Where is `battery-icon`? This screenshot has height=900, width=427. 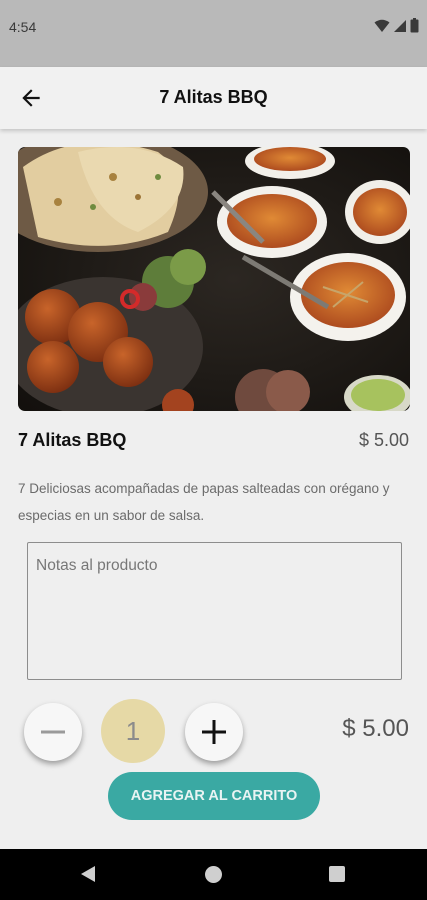 battery-icon is located at coordinates (414, 25).